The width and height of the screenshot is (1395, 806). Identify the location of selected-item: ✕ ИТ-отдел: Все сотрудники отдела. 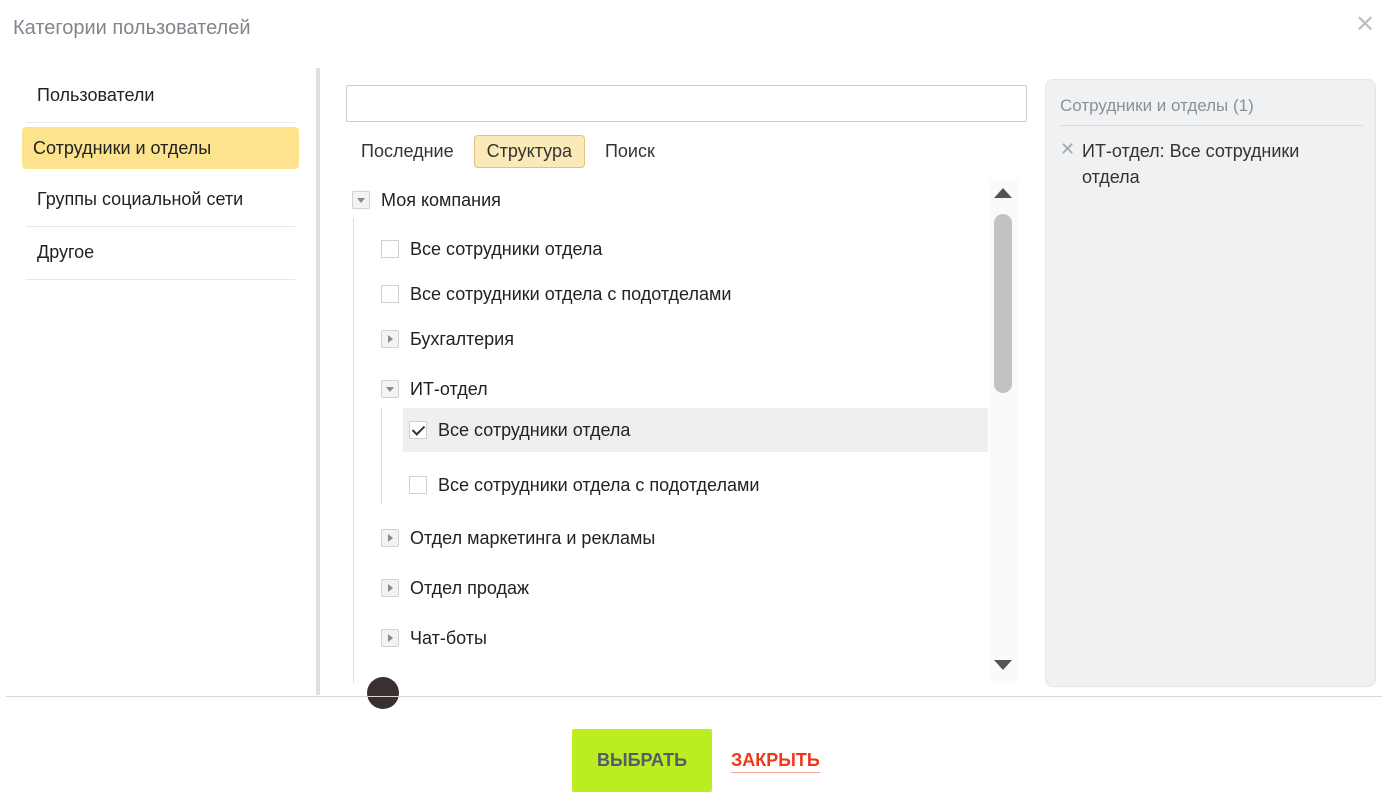
(1210, 164).